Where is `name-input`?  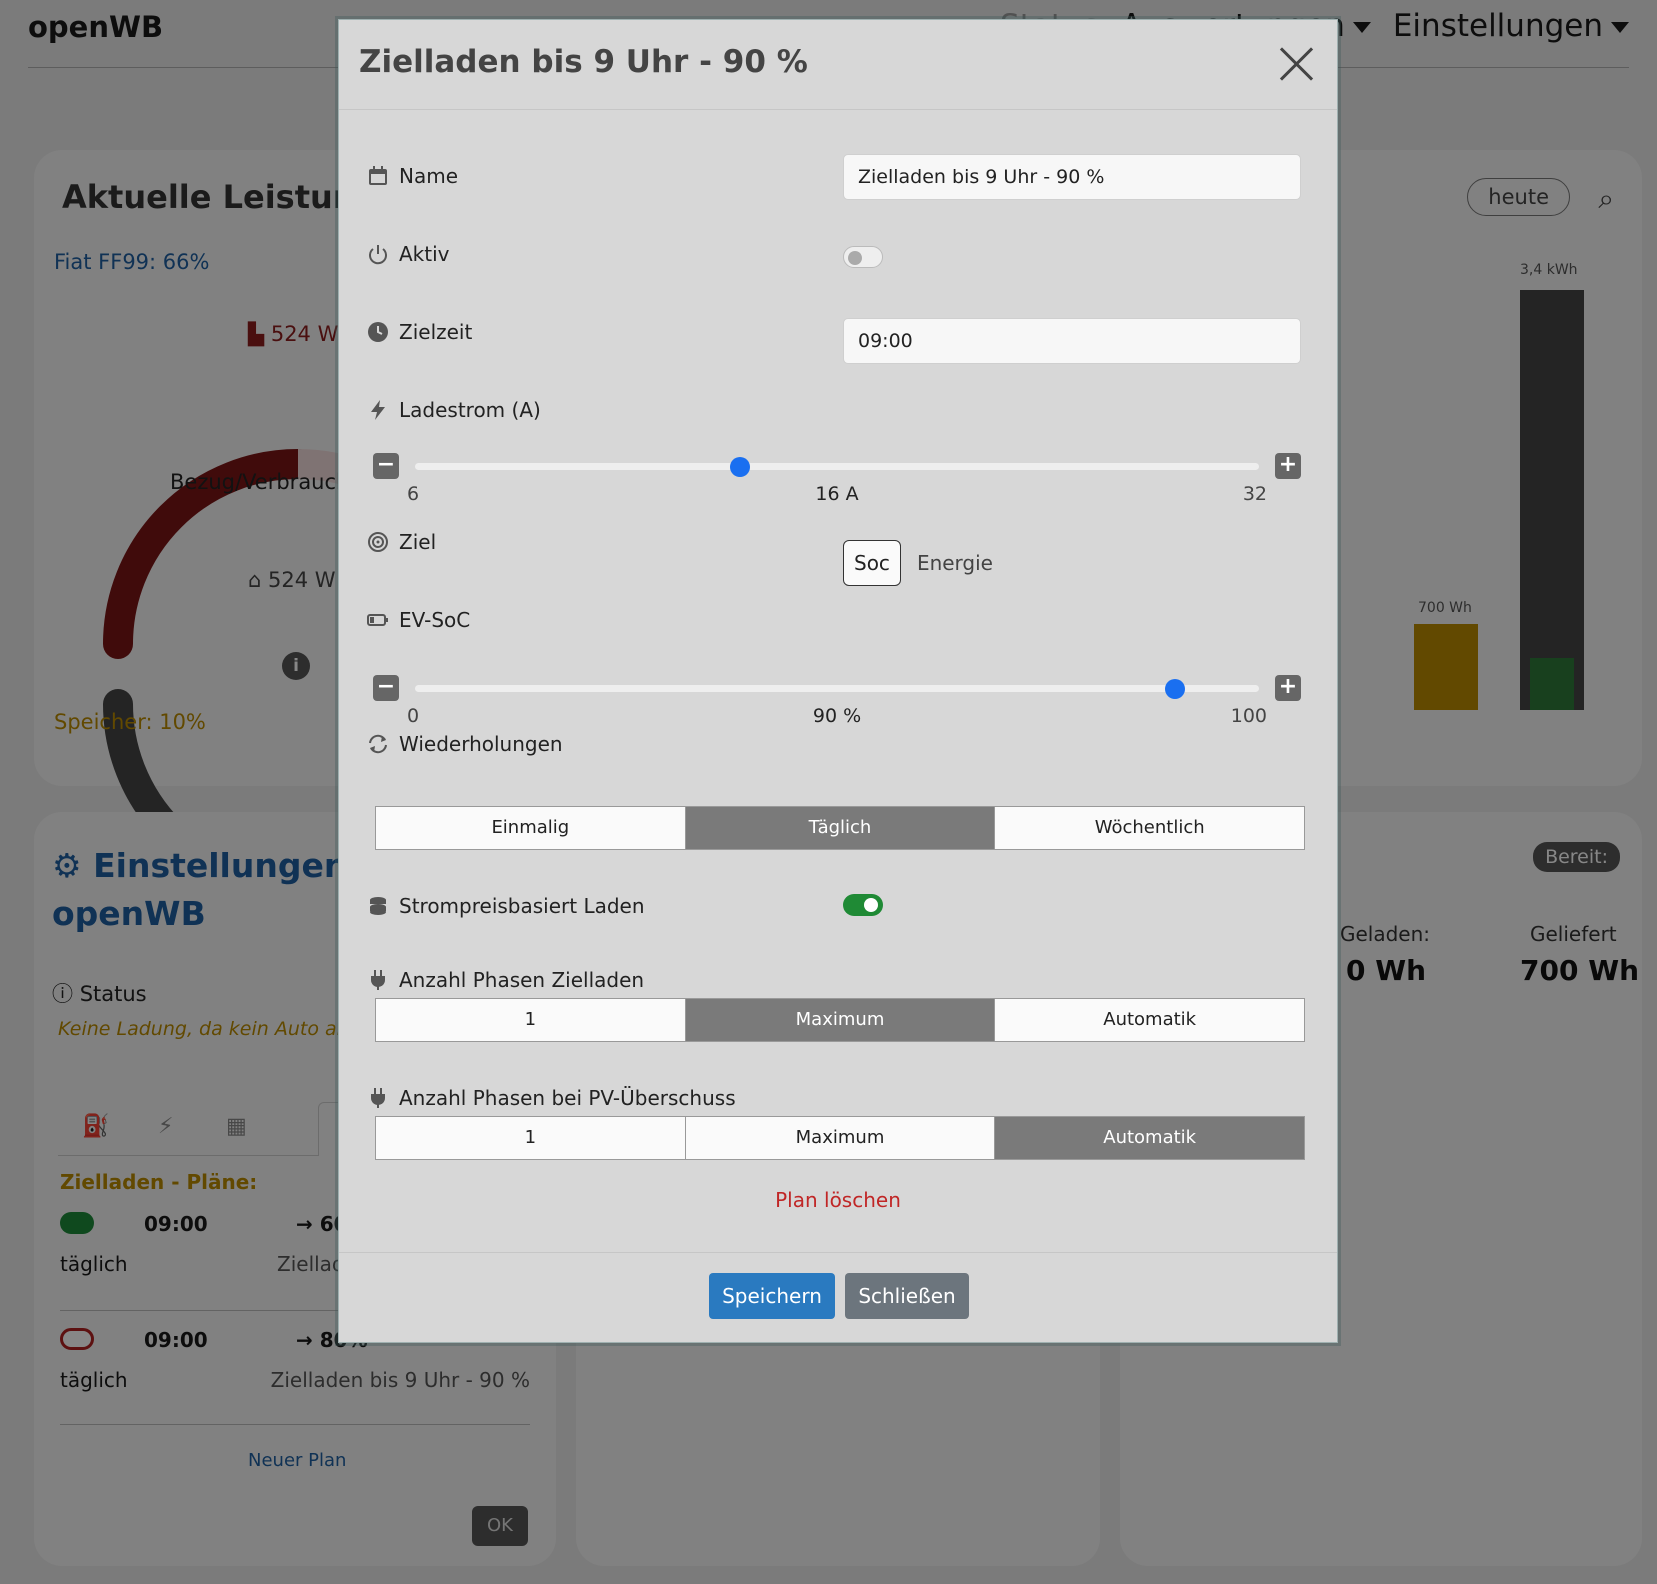
name-input is located at coordinates (1072, 177).